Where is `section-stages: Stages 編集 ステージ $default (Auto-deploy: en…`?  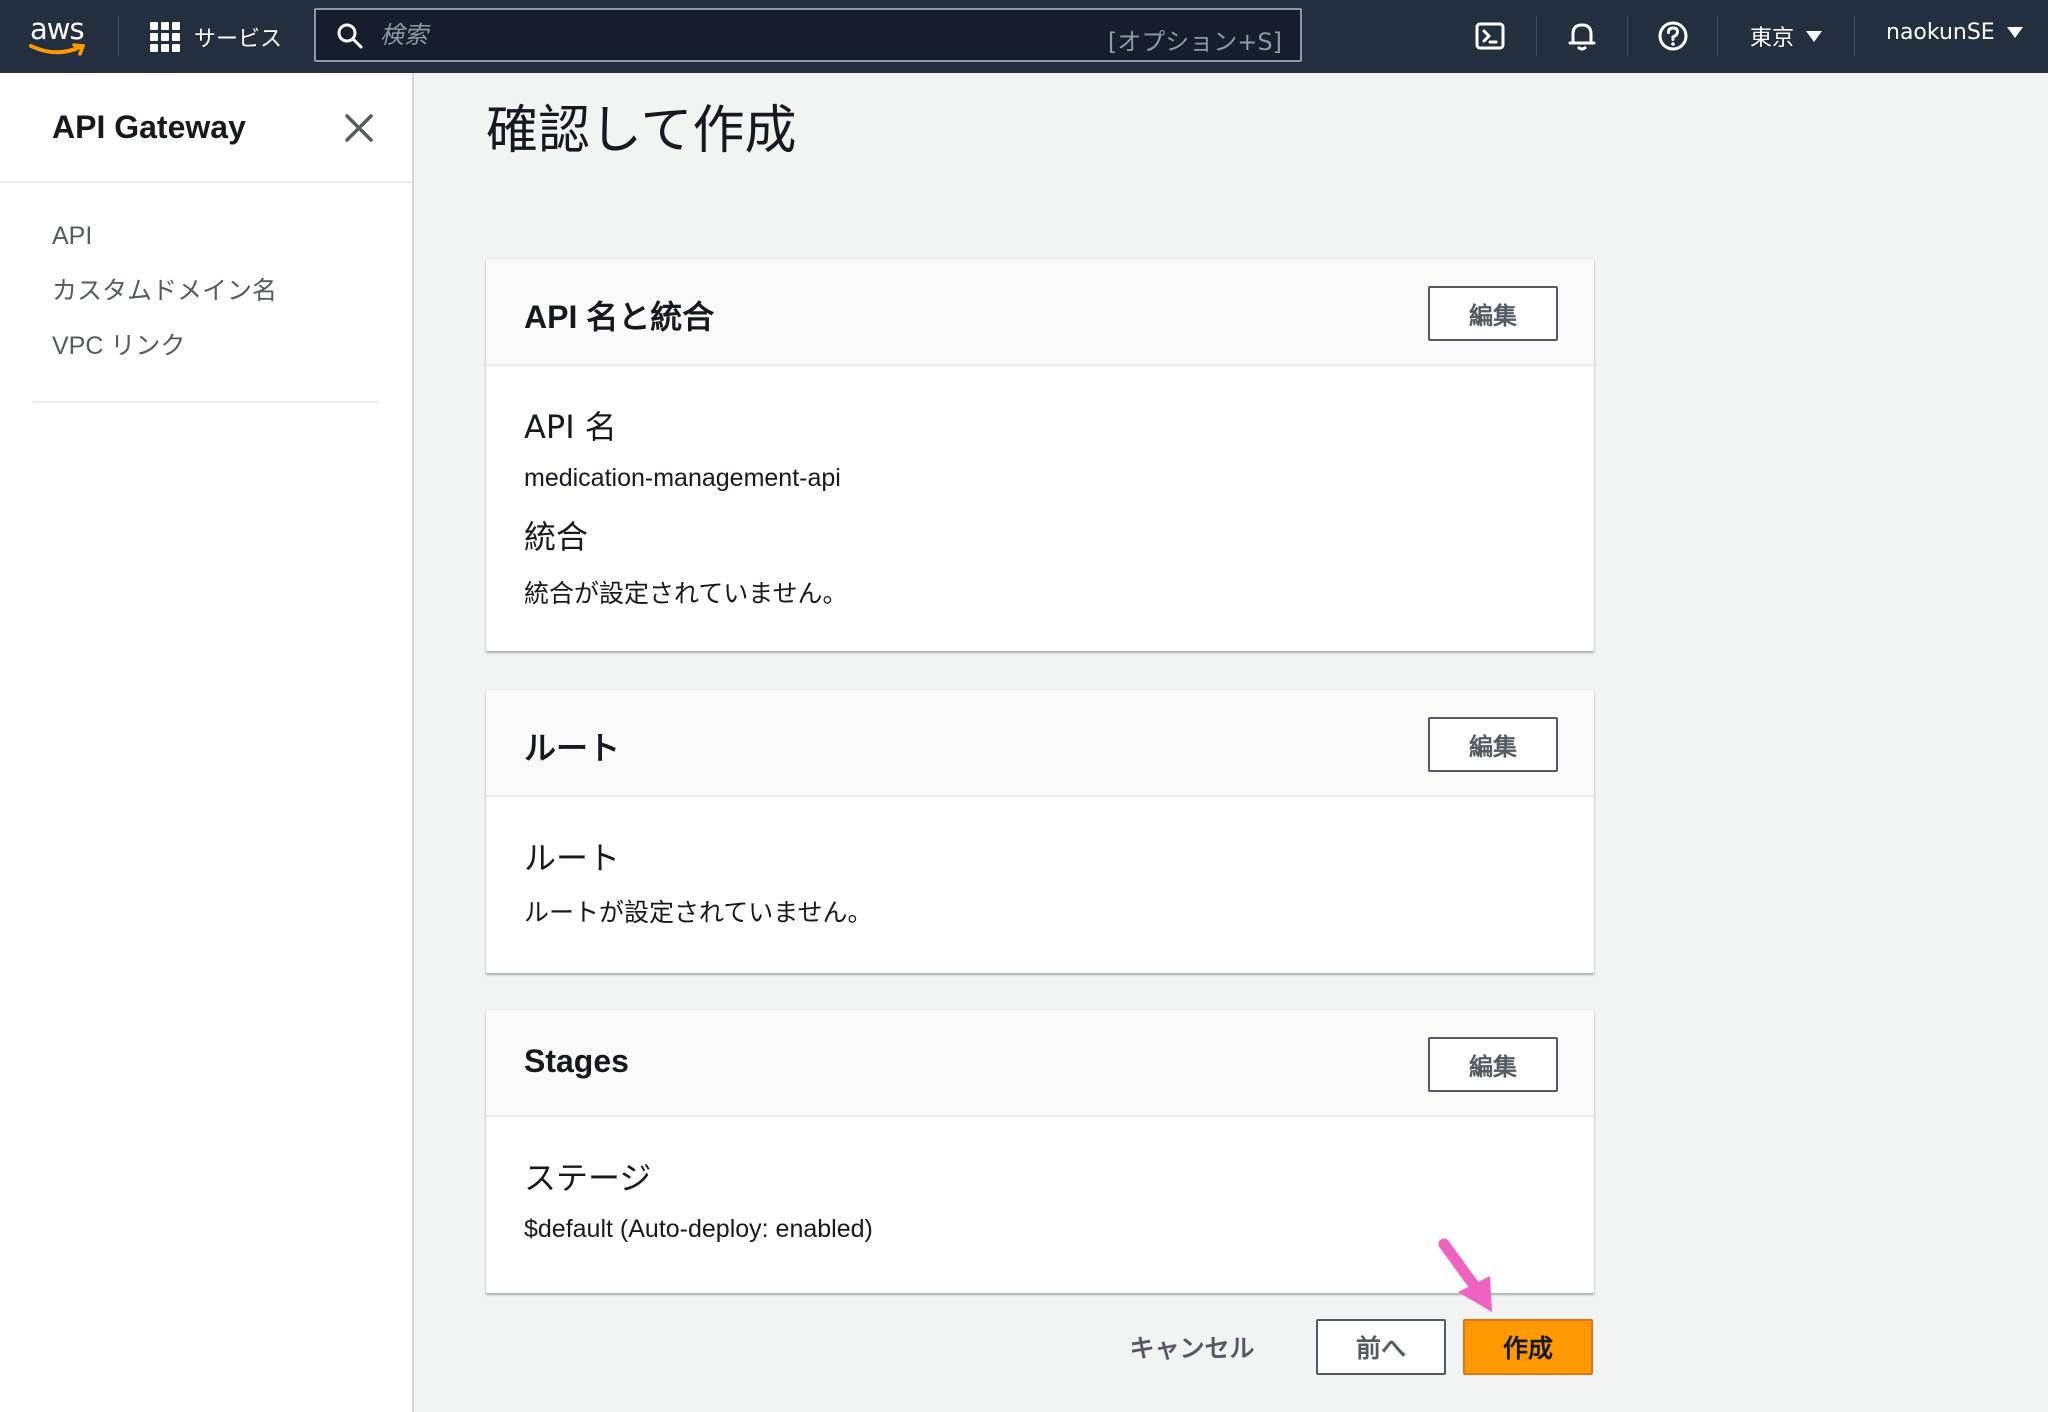 section-stages: Stages 編集 ステージ $default (Auto-deploy: en… is located at coordinates (1040, 1151).